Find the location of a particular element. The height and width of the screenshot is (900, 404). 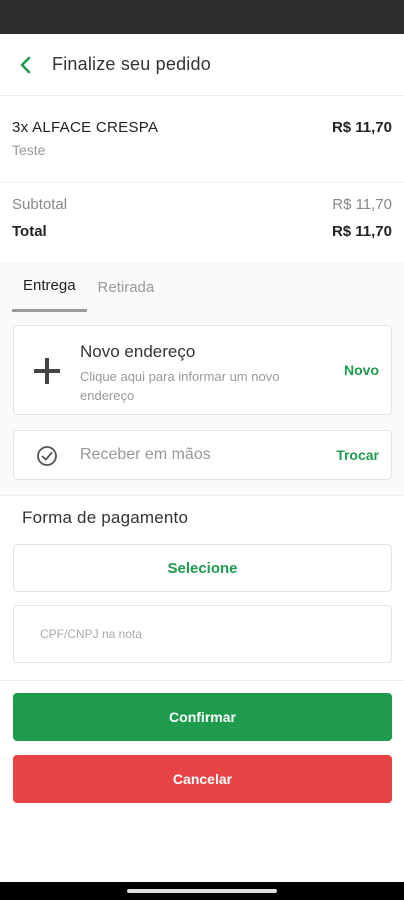

subtotal-value: R$ 11,70 is located at coordinates (362, 204).